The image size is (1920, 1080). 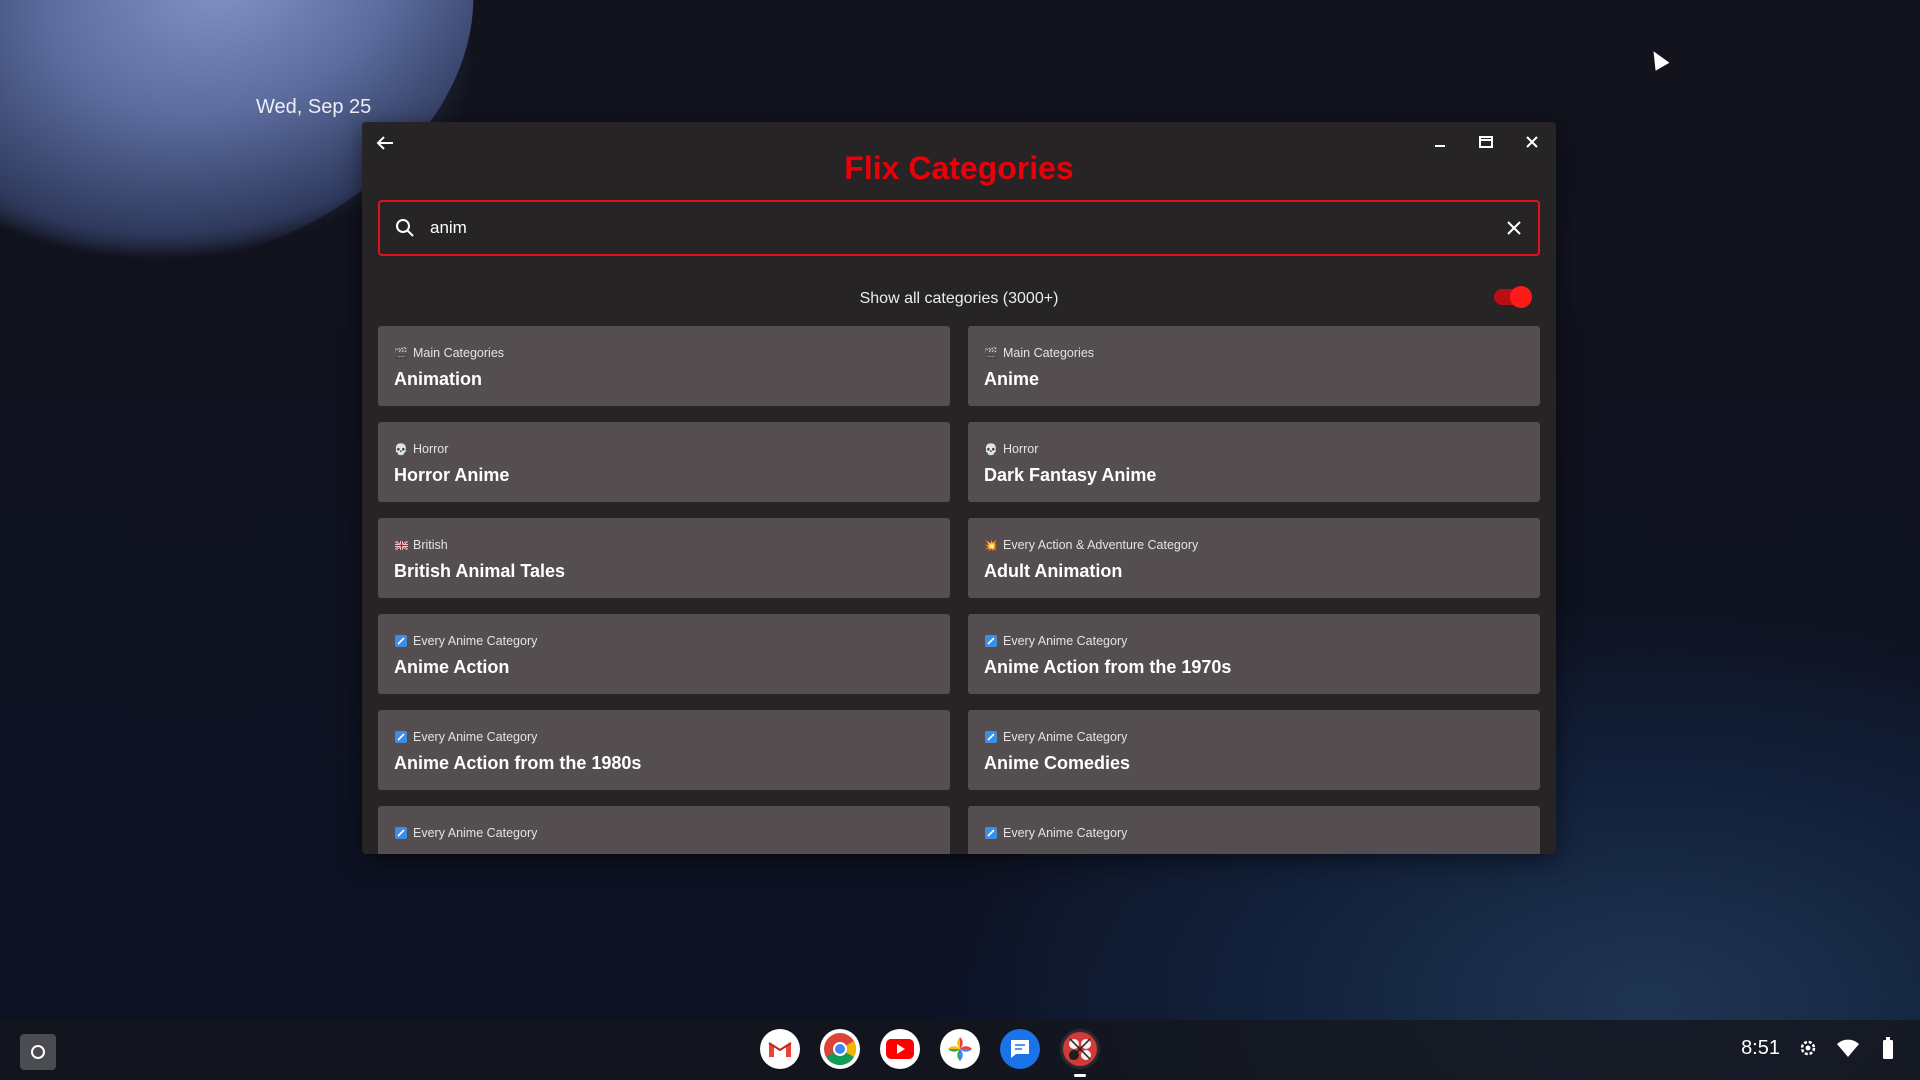 What do you see at coordinates (314, 107) in the screenshot?
I see `desktop-date: Wed, Sep 25` at bounding box center [314, 107].